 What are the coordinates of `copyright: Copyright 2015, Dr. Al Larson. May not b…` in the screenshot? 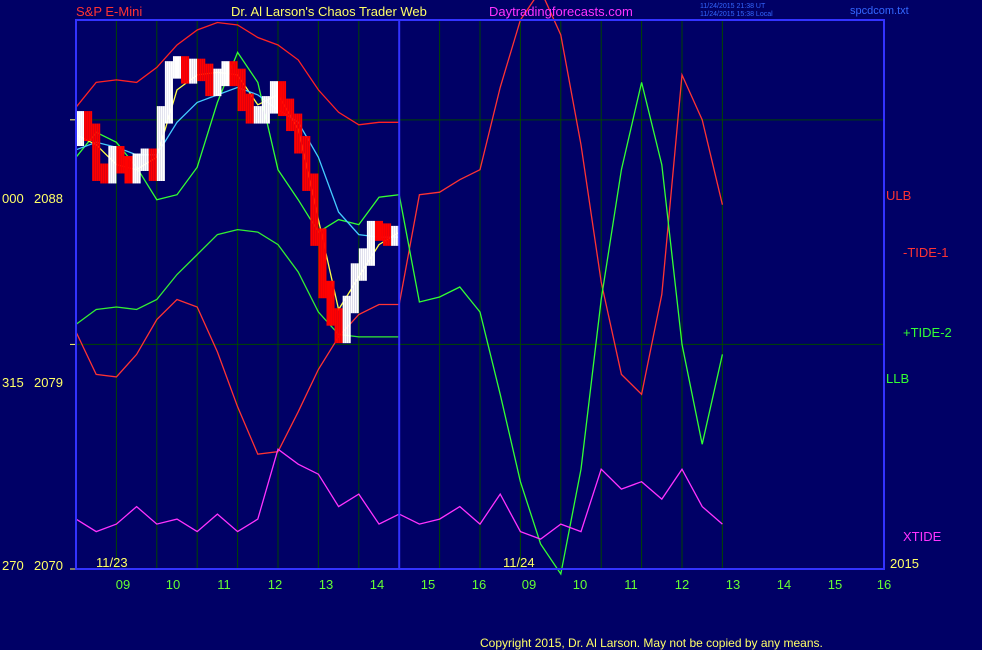 It's located at (651, 643).